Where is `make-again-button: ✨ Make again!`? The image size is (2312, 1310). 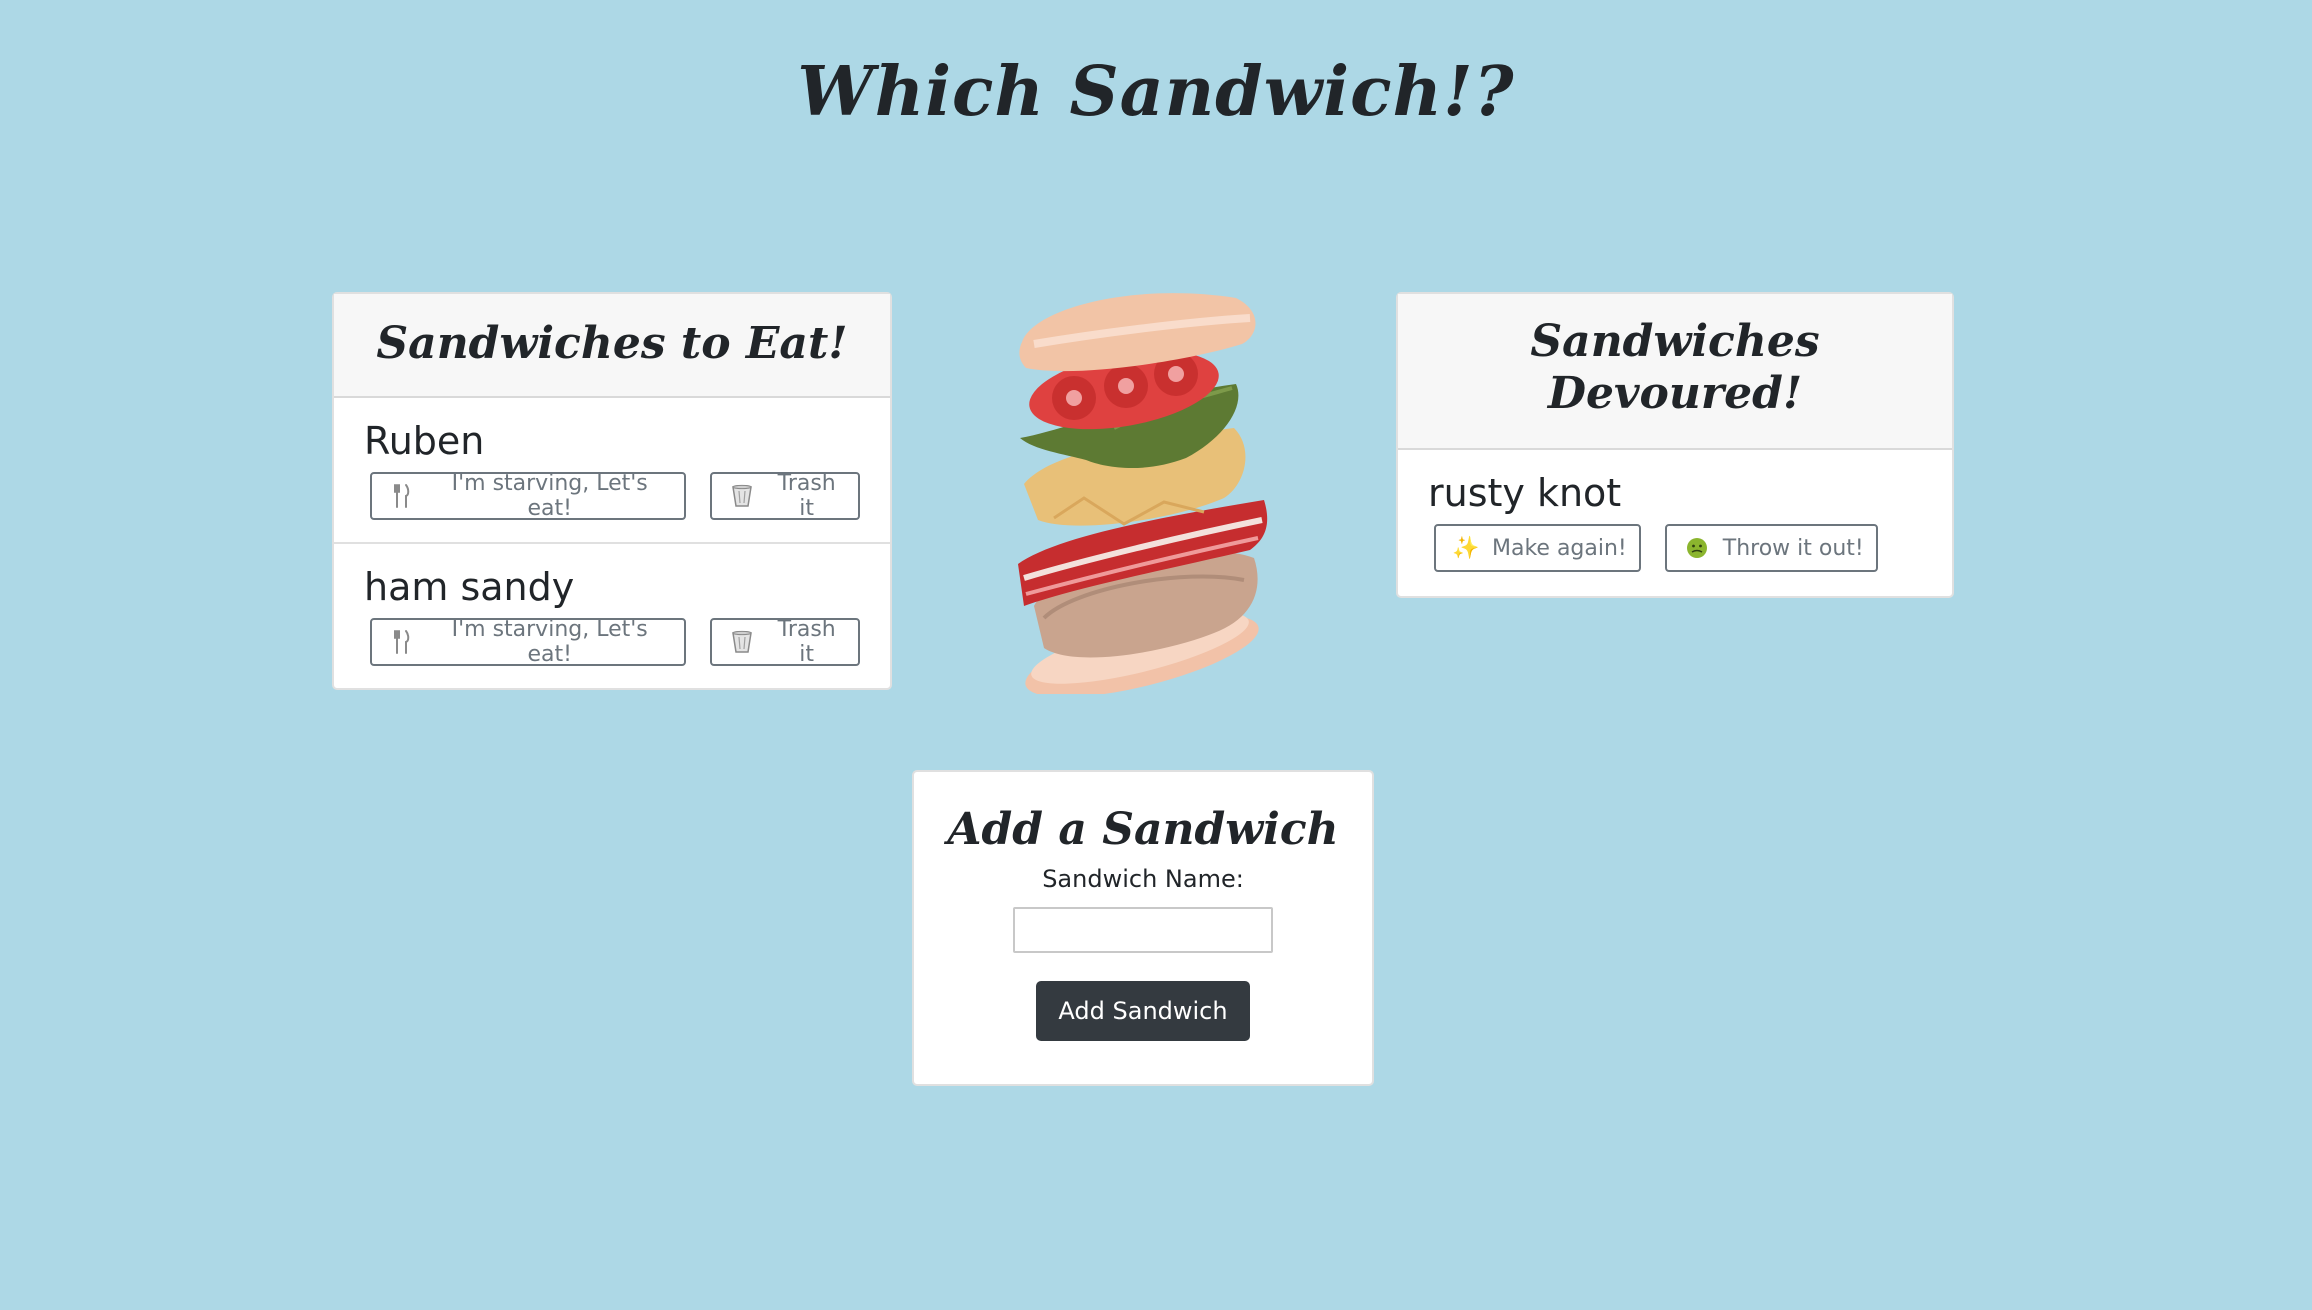
make-again-button: ✨ Make again! is located at coordinates (1537, 548).